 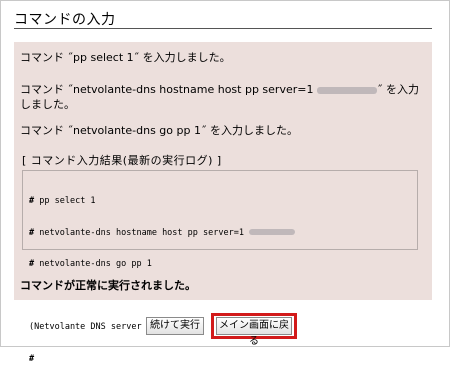 What do you see at coordinates (137, 130) in the screenshot?
I see `message-3-command: netvolante-dns go pp 1` at bounding box center [137, 130].